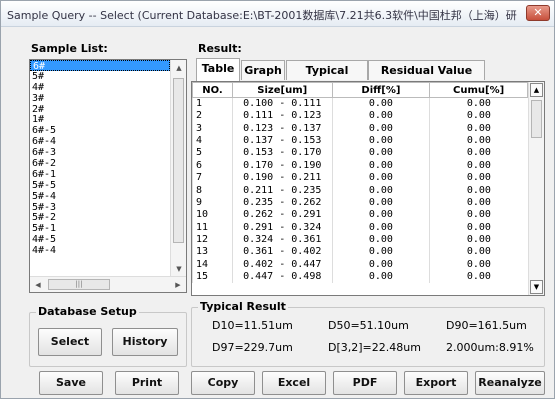 This screenshot has width=555, height=399. Describe the element at coordinates (212, 165) in the screenshot. I see `table-cell: 6` at that location.